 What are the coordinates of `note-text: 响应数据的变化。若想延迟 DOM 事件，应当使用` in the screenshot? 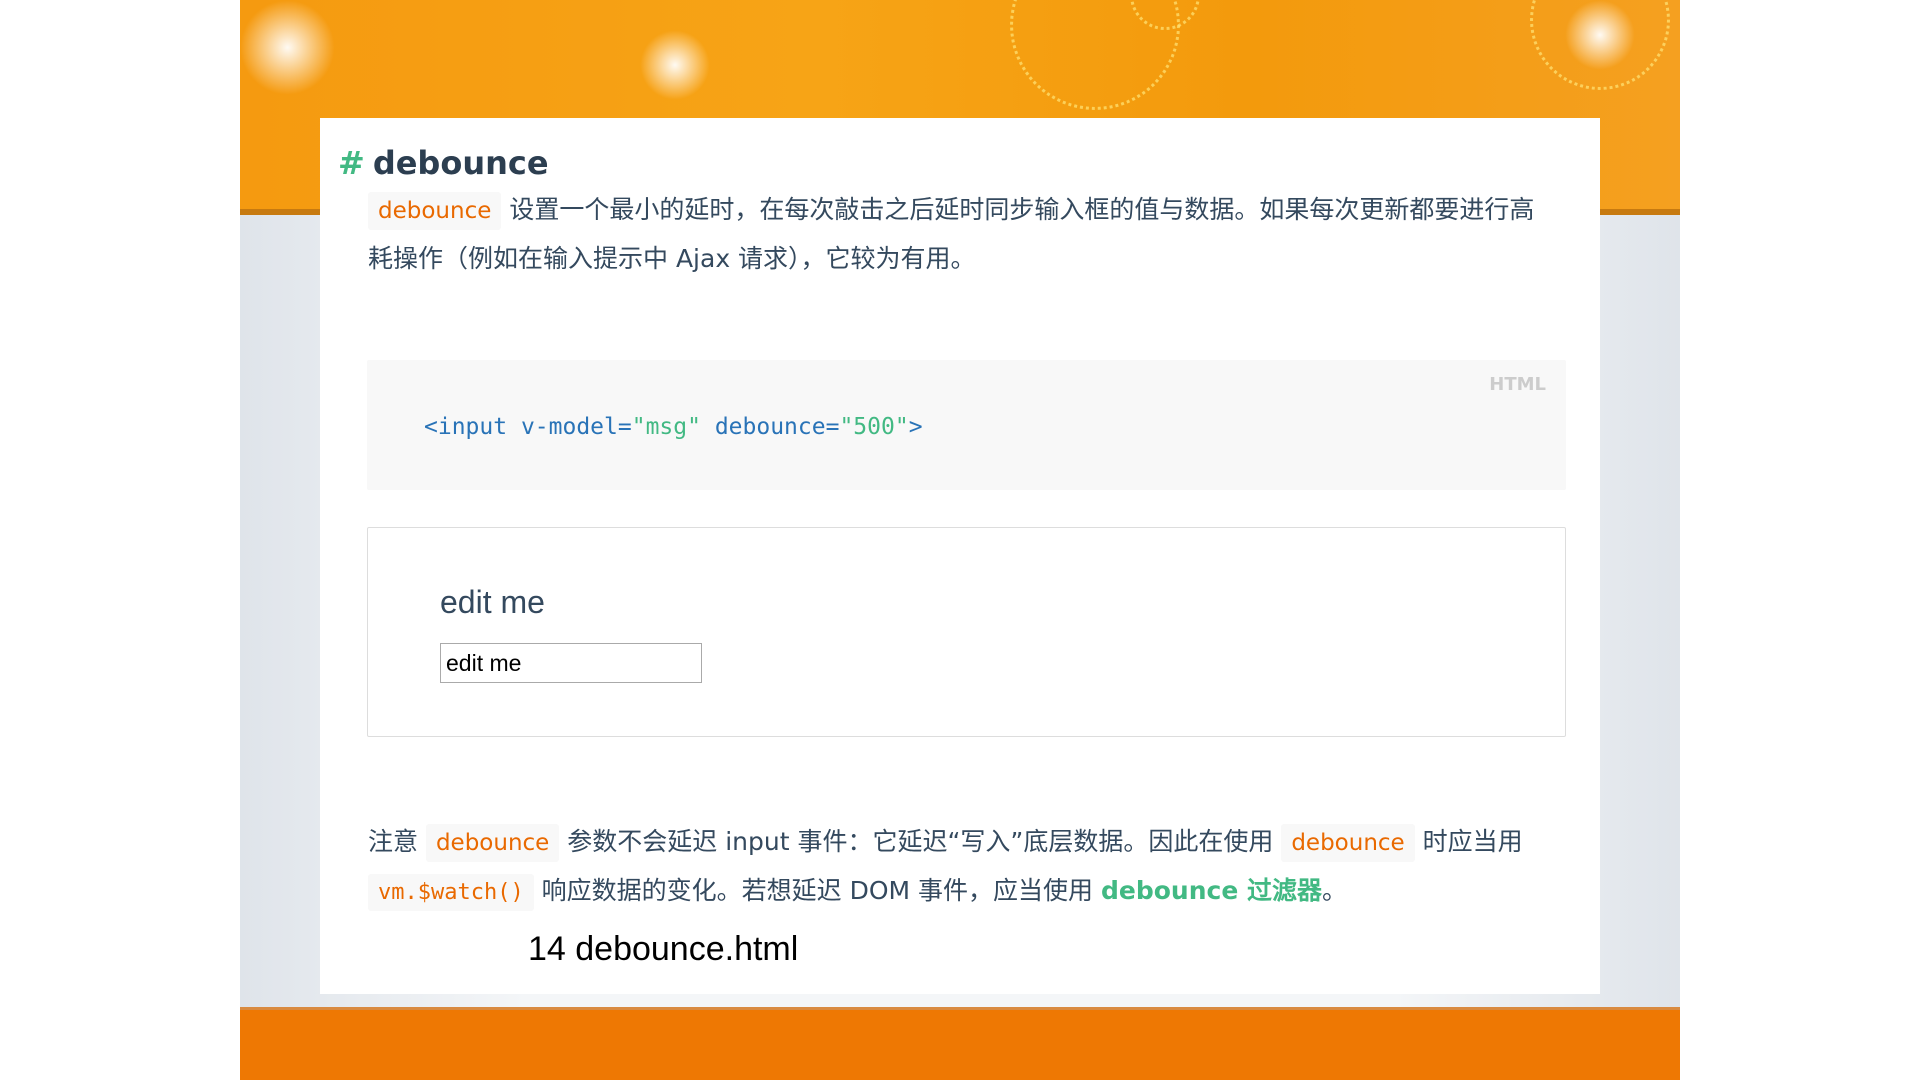 It's located at (817, 890).